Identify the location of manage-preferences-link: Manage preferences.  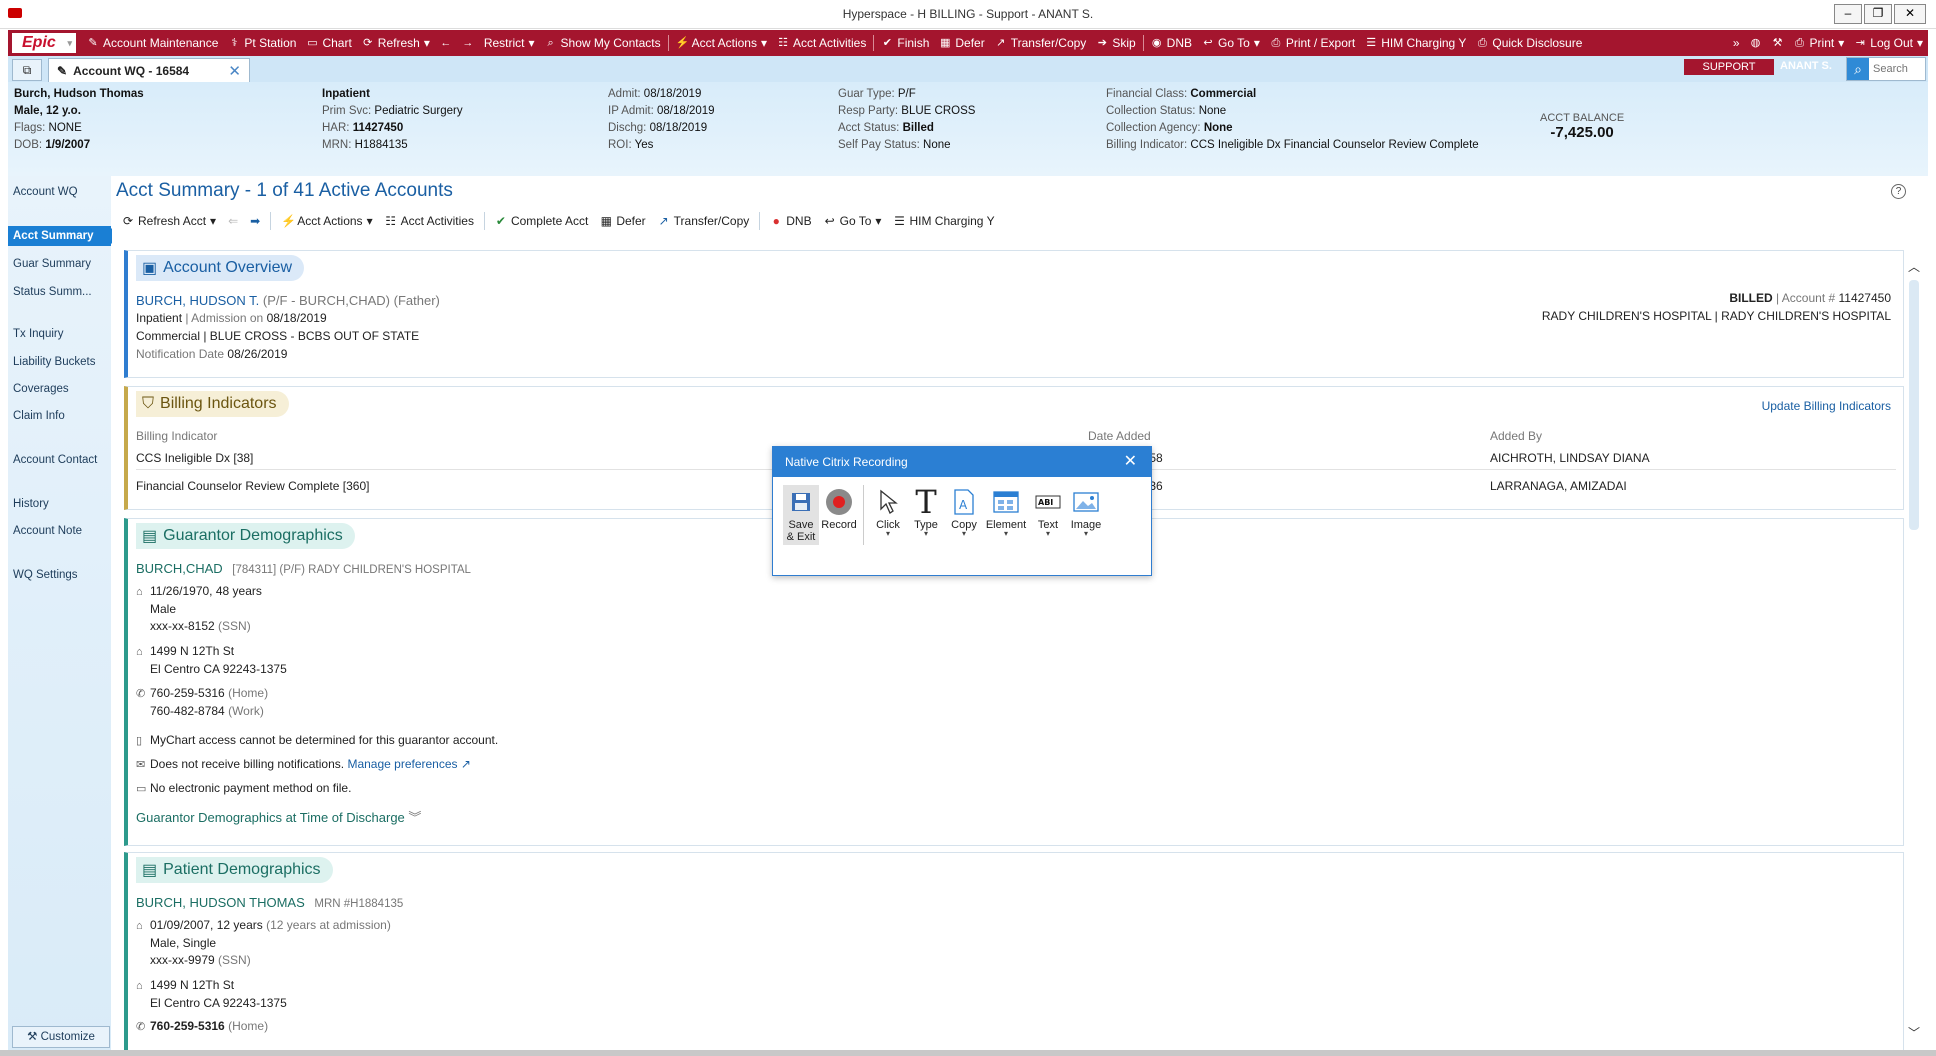
(402, 764).